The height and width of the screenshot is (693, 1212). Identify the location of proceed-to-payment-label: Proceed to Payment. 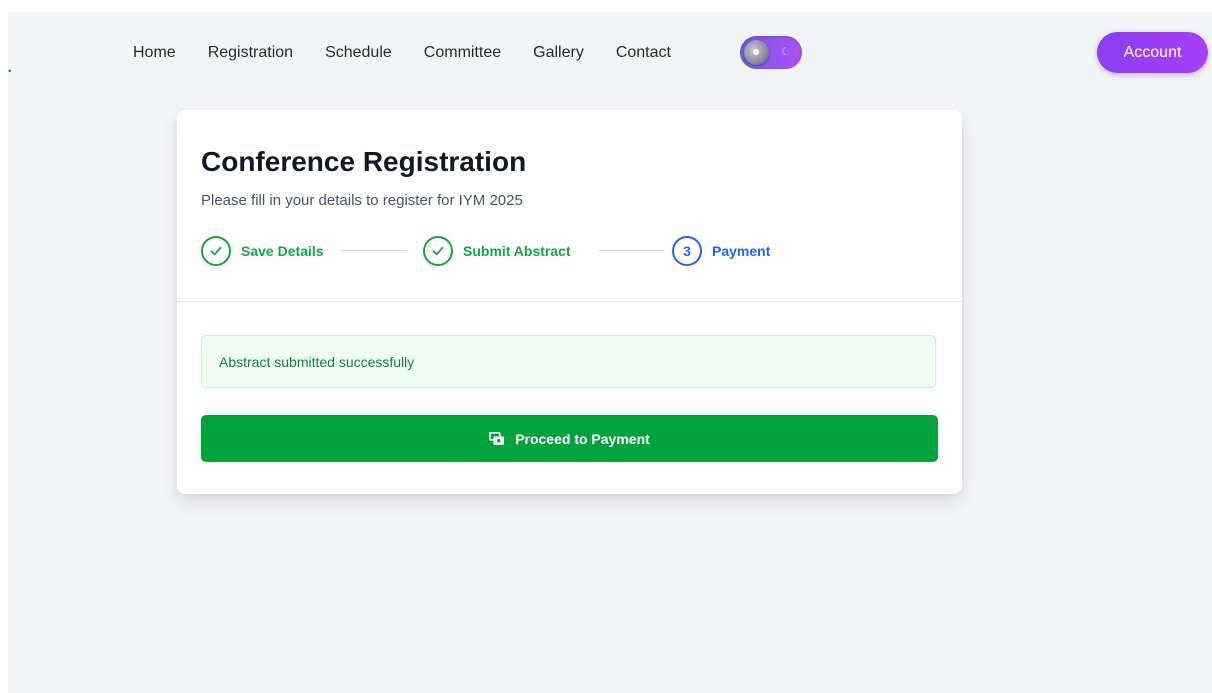
(582, 438).